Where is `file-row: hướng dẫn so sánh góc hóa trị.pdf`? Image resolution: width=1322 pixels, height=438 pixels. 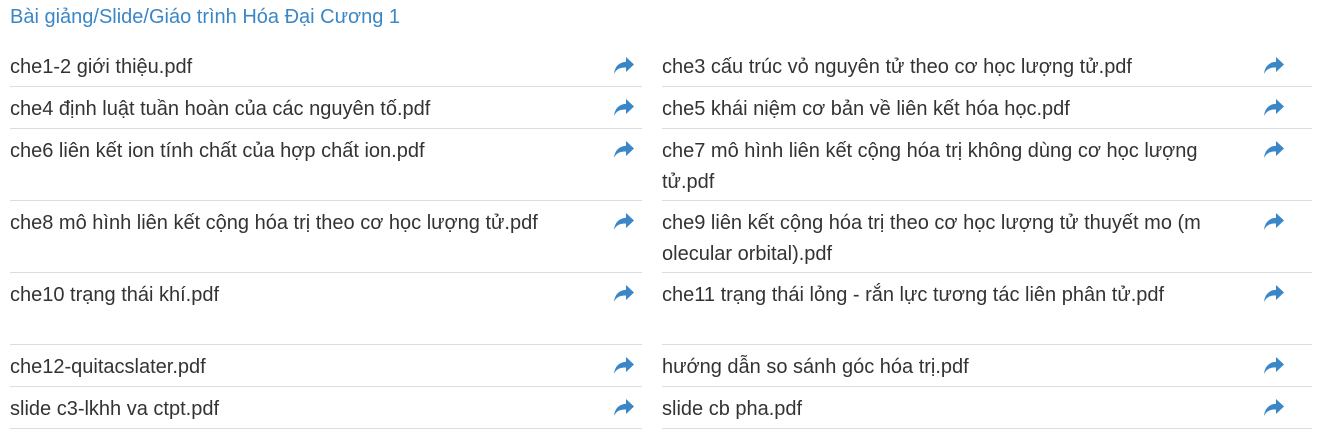
file-row: hướng dẫn so sánh góc hóa trị.pdf is located at coordinates (987, 366).